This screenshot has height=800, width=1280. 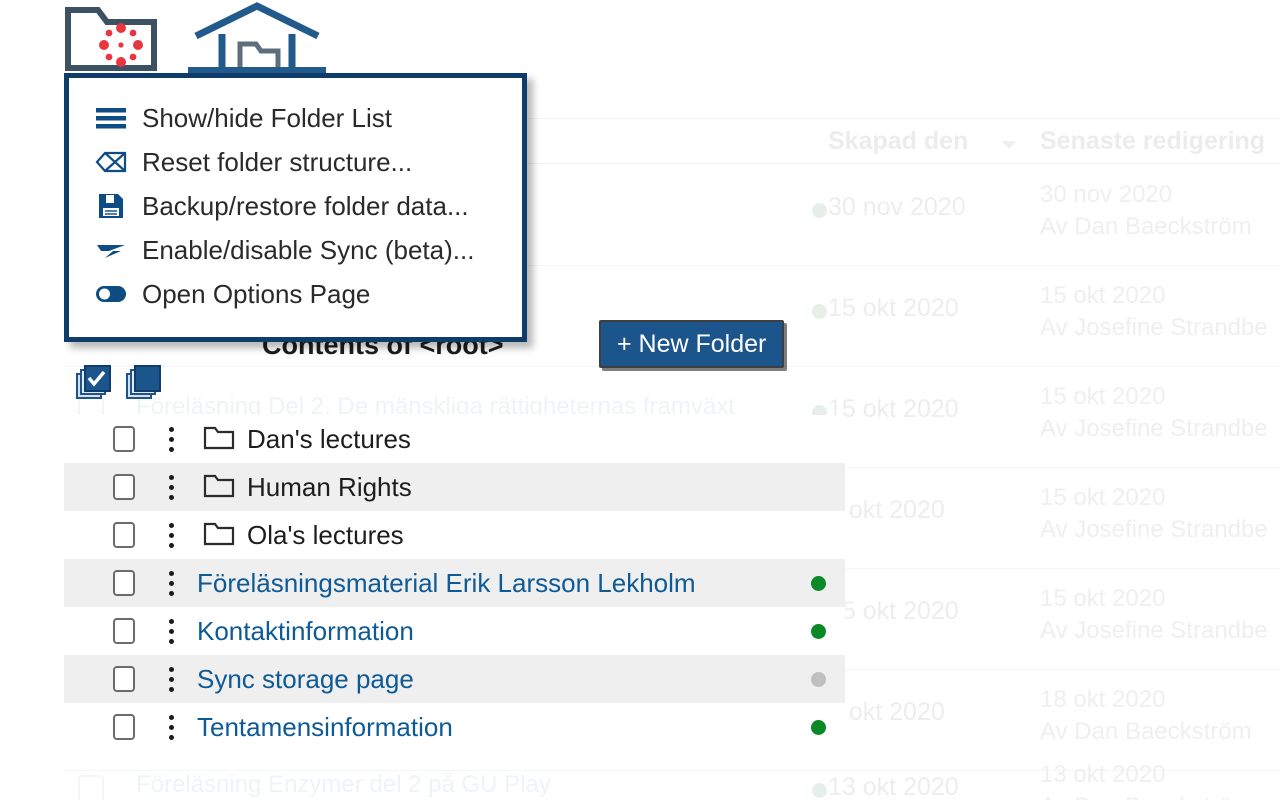 I want to click on list-item-label: Ola's lectures, so click(x=325, y=535).